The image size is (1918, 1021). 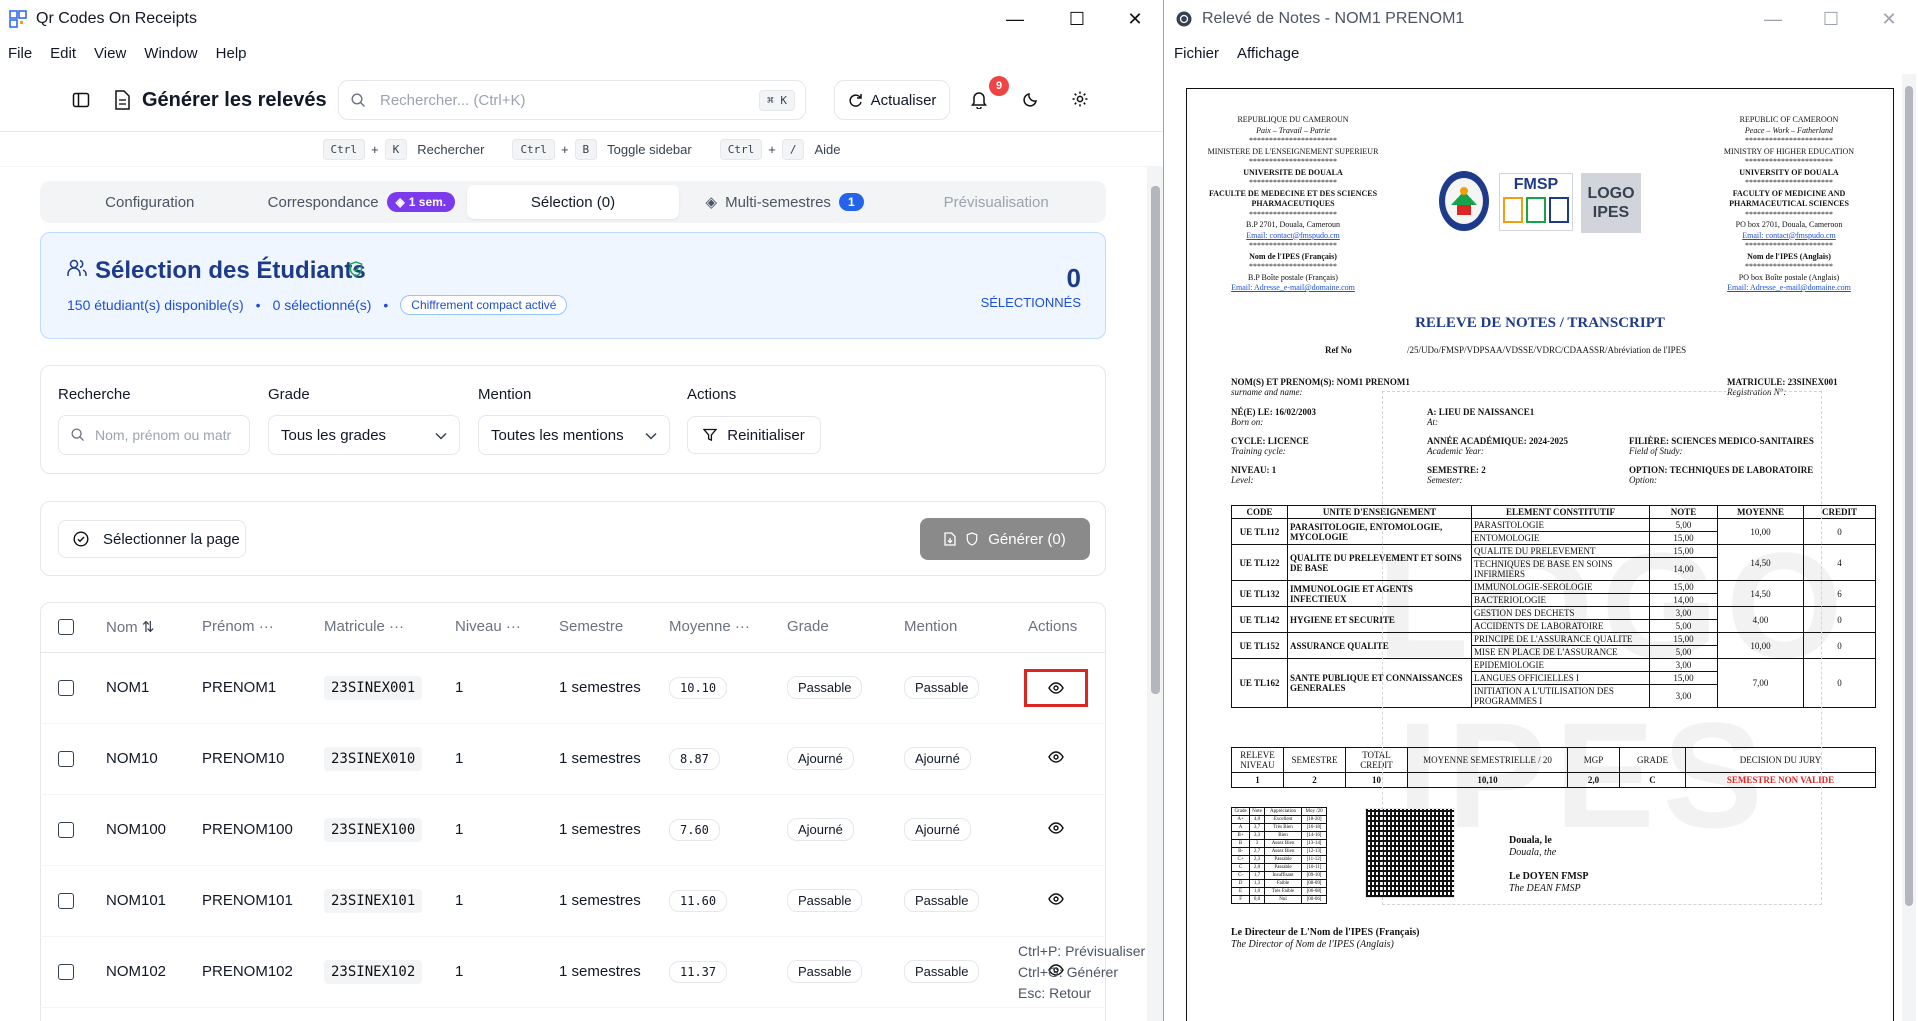 What do you see at coordinates (1268, 53) in the screenshot?
I see `menu-affichage: Affichage` at bounding box center [1268, 53].